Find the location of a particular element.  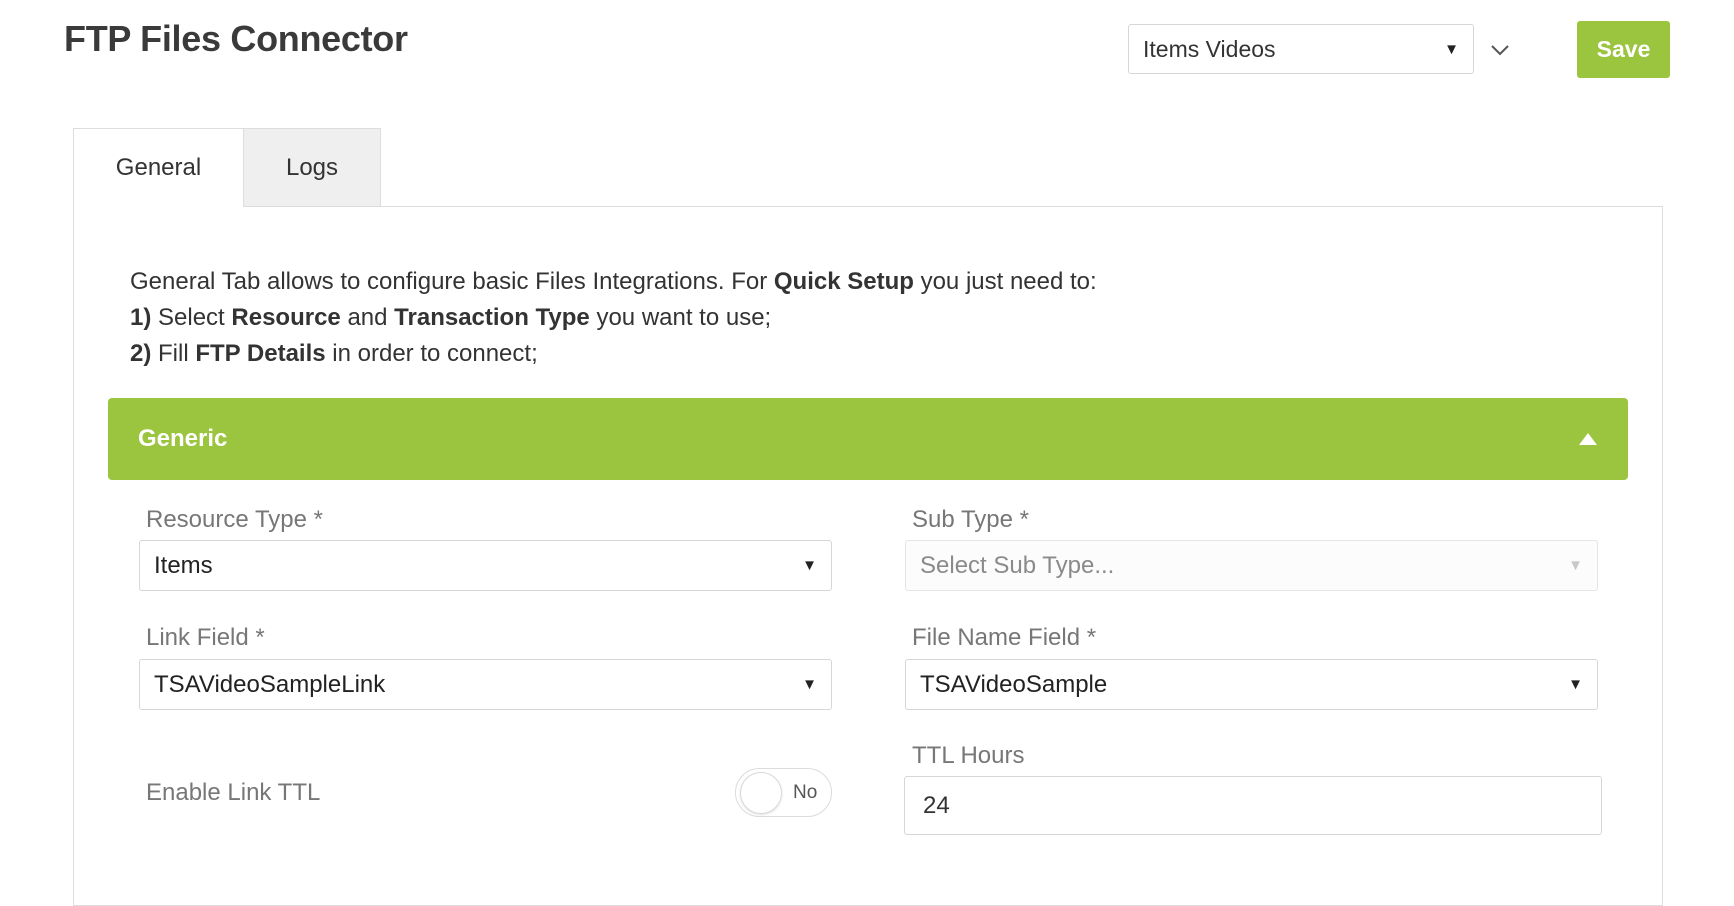

link-field-select: TSAVideoSampleLink ▼ is located at coordinates (485, 684).